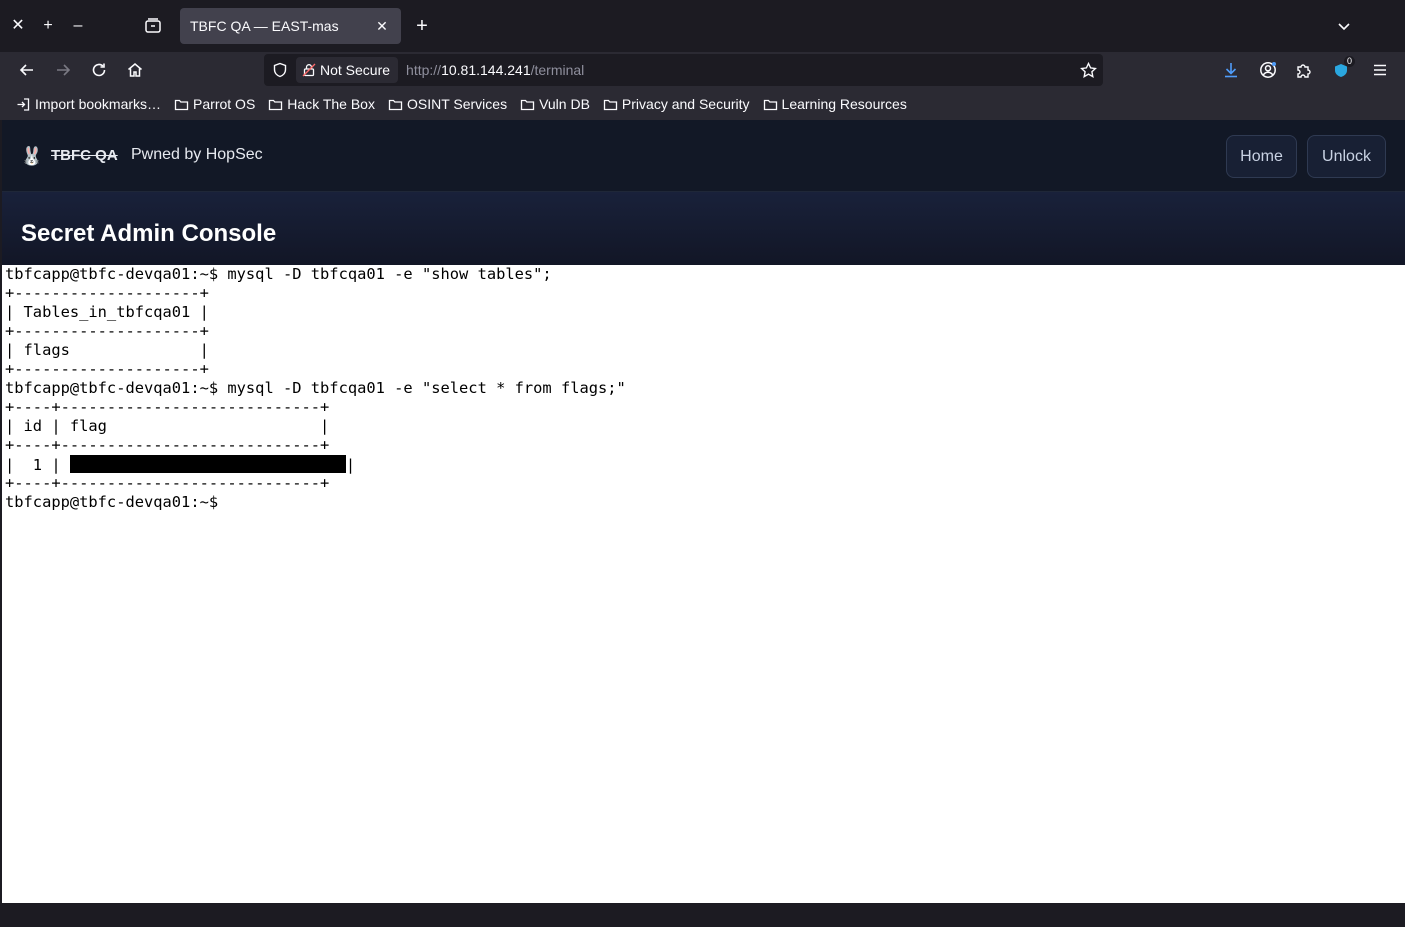  I want to click on import-icon, so click(23, 104).